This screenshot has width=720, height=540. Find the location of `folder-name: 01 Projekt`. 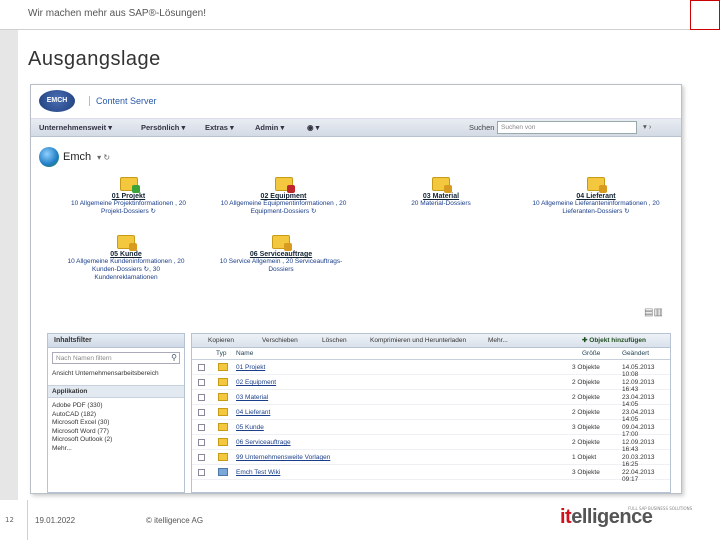

folder-name: 01 Projekt is located at coordinates (128, 196).